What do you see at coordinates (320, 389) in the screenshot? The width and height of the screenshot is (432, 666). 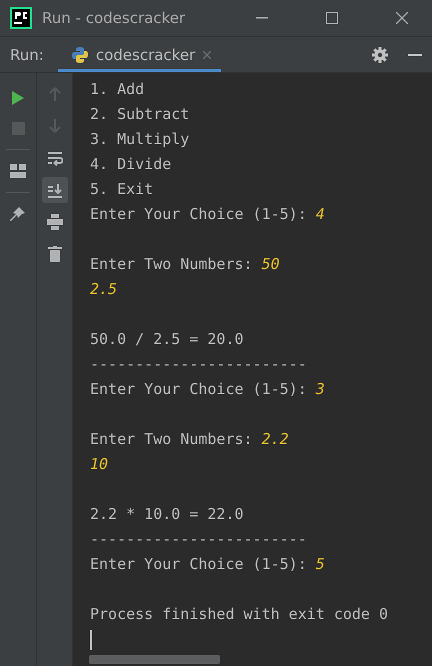 I see `user-input-text: 3` at bounding box center [320, 389].